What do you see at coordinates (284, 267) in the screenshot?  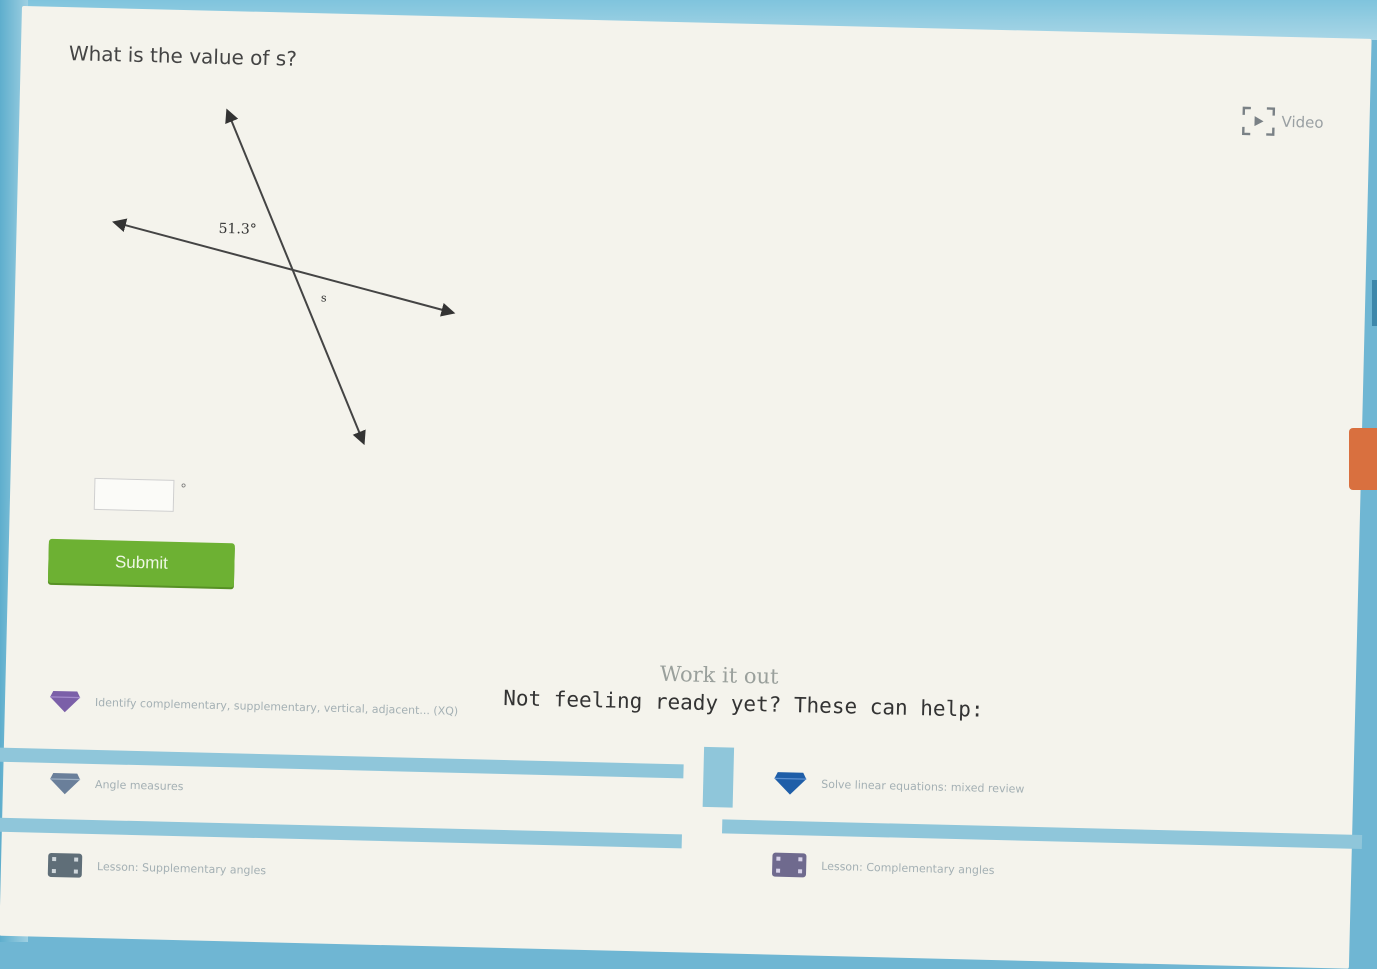 I see `horizontal-line` at bounding box center [284, 267].